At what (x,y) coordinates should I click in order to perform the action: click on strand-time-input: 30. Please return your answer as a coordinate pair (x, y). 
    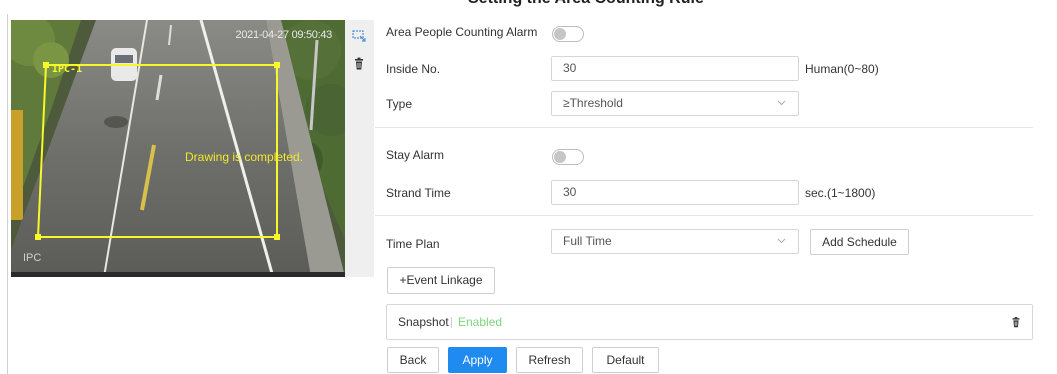
    Looking at the image, I should click on (675, 192).